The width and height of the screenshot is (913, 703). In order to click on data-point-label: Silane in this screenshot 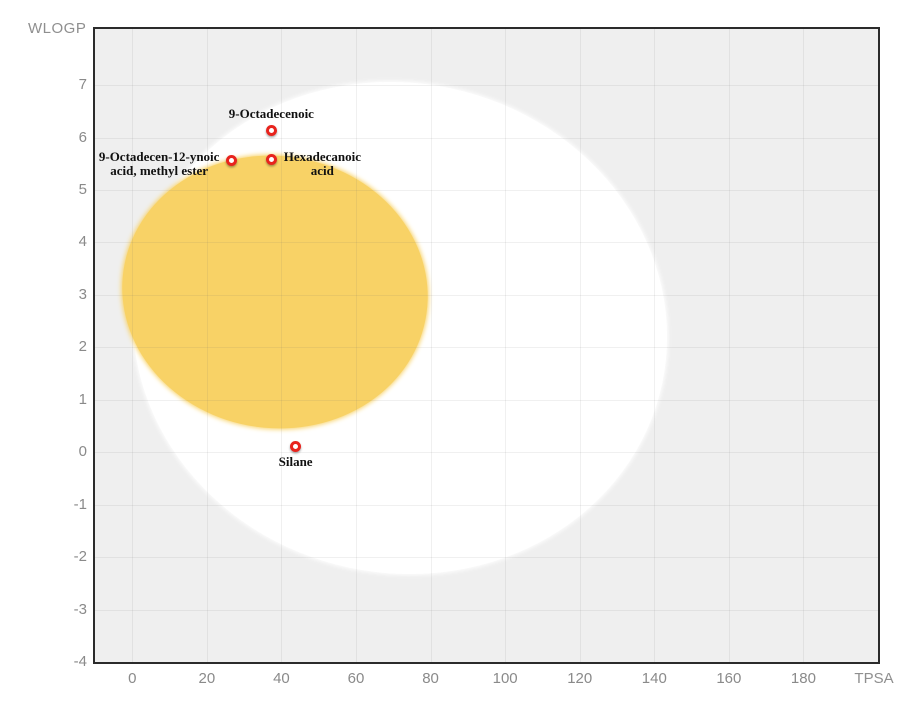, I will do `click(295, 462)`.